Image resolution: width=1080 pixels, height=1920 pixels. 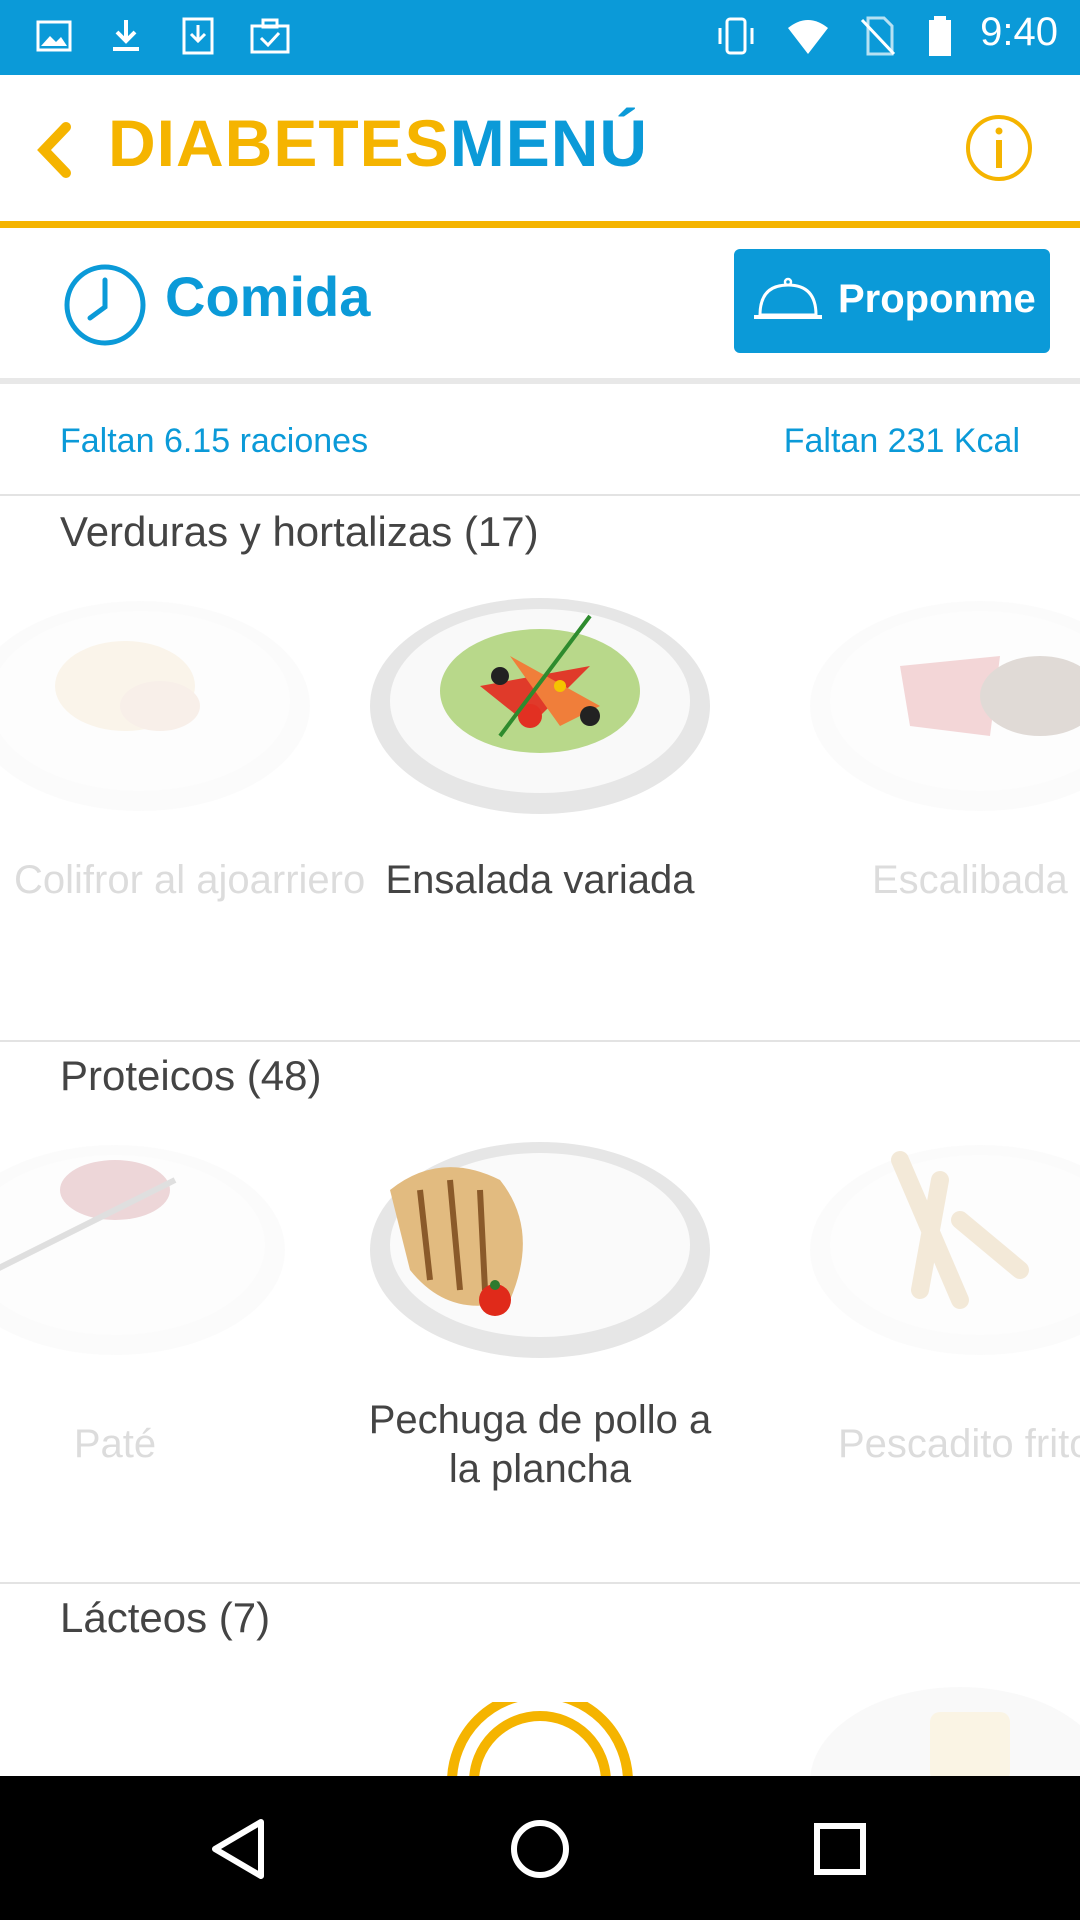 What do you see at coordinates (126, 35) in the screenshot?
I see `download-icon` at bounding box center [126, 35].